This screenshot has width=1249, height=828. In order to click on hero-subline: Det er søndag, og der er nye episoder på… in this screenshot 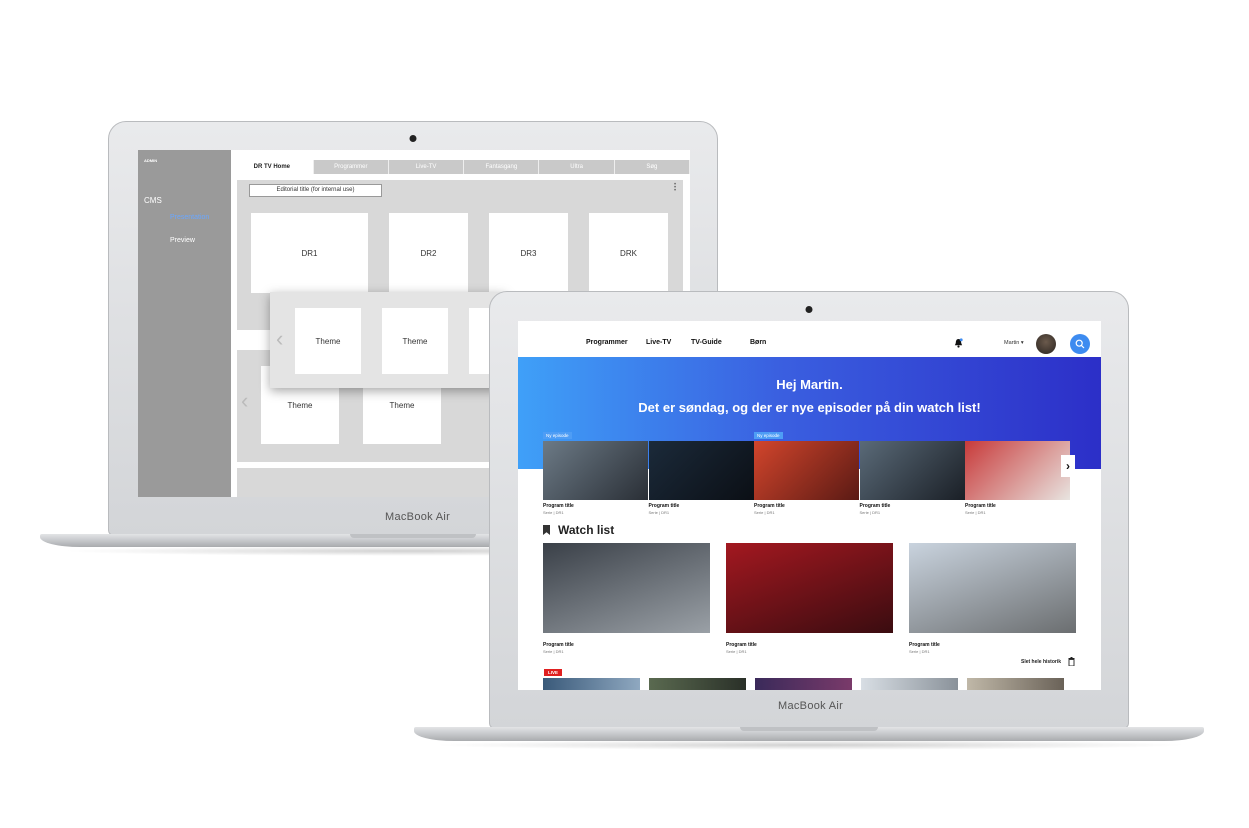, I will do `click(809, 407)`.